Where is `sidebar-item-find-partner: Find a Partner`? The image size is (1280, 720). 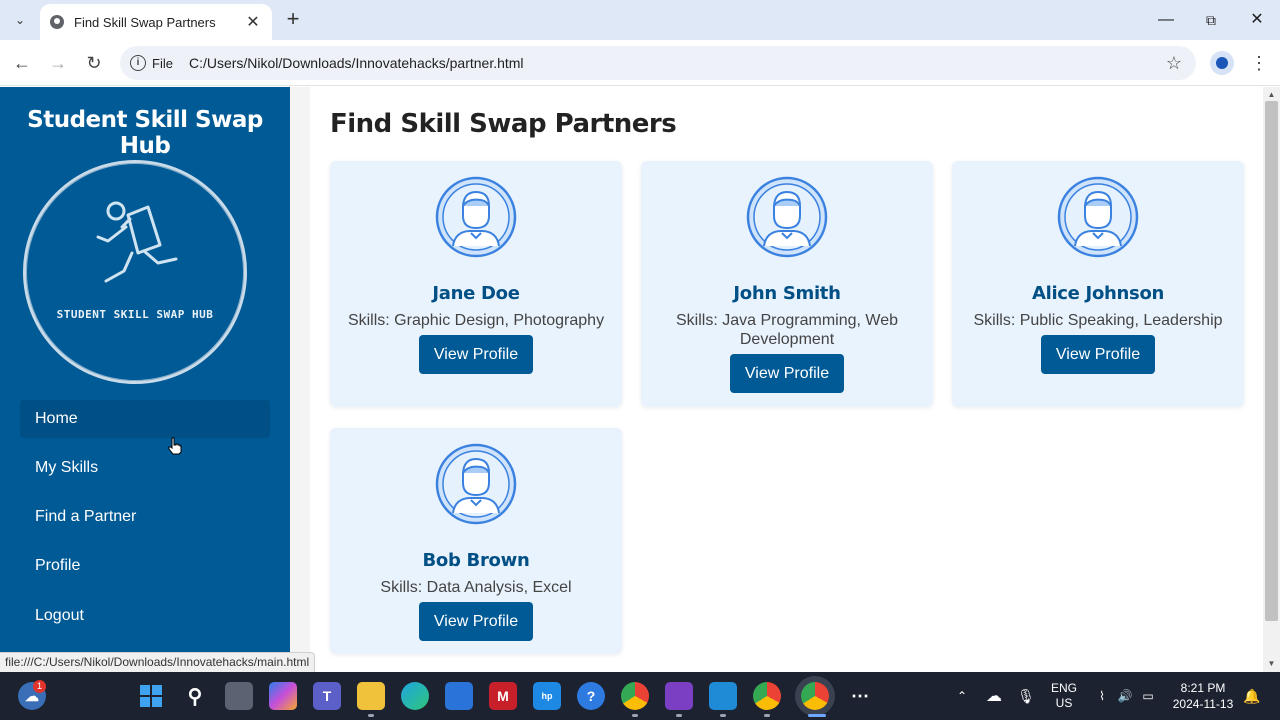 sidebar-item-find-partner: Find a Partner is located at coordinates (145, 517).